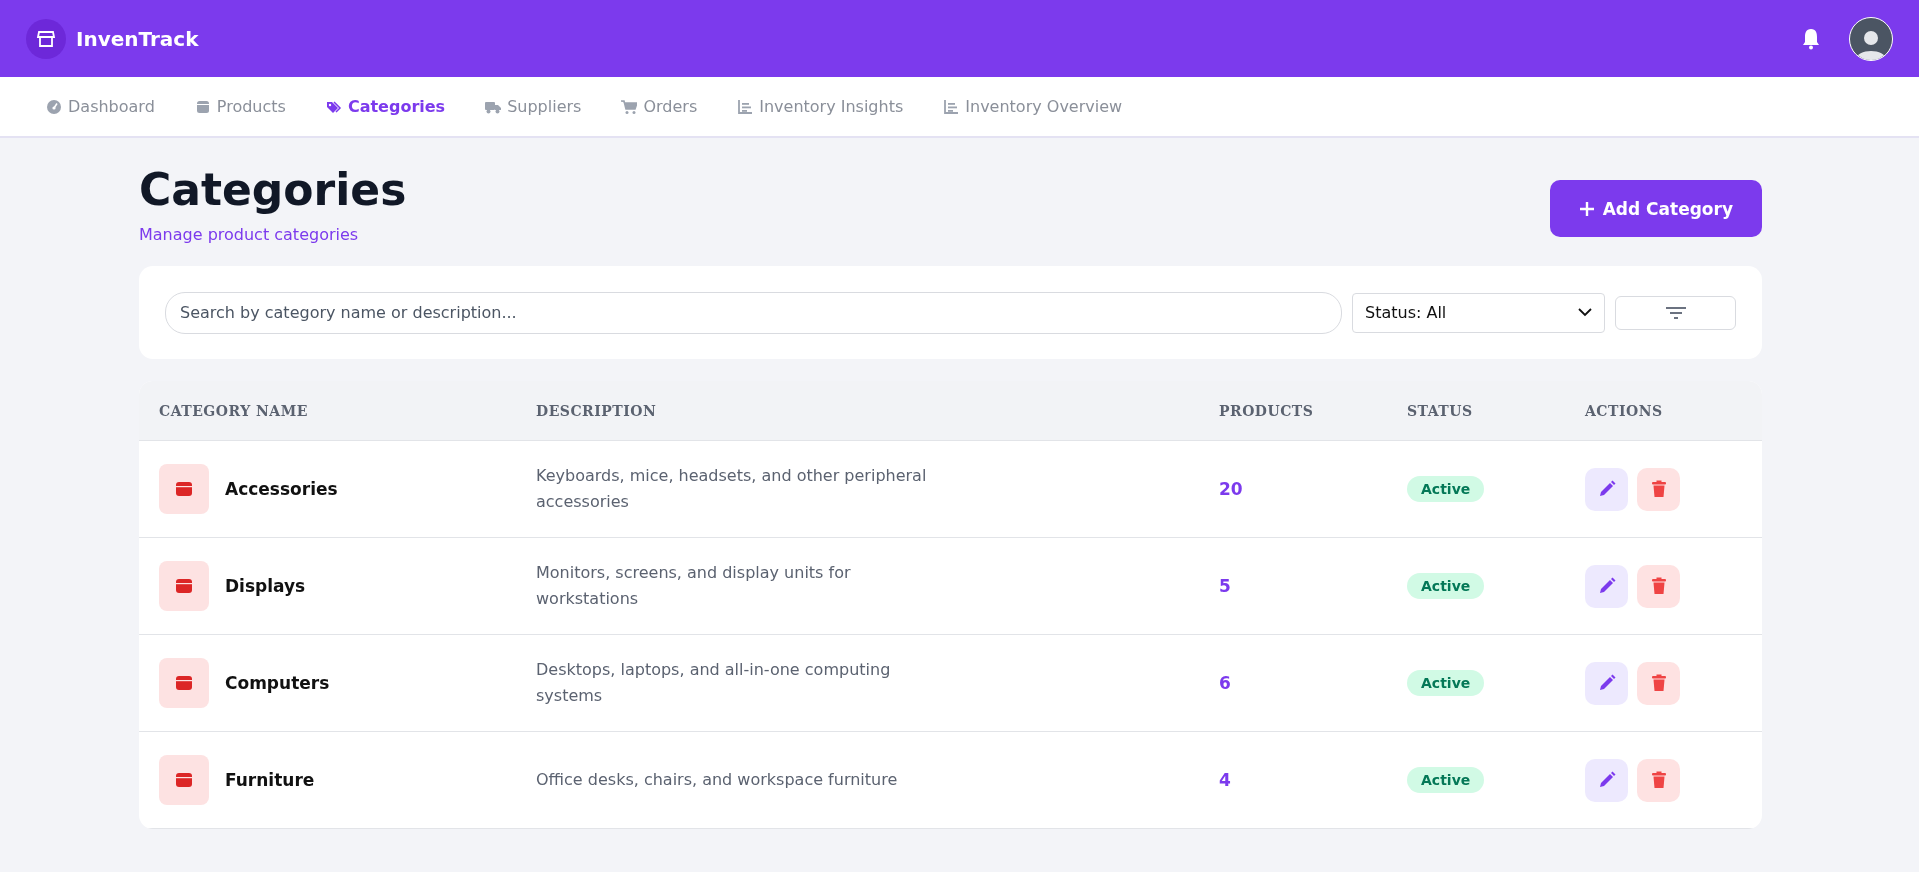 Image resolution: width=1919 pixels, height=872 pixels. I want to click on category-description: Monitors, screens, and display units for workstations, so click(694, 586).